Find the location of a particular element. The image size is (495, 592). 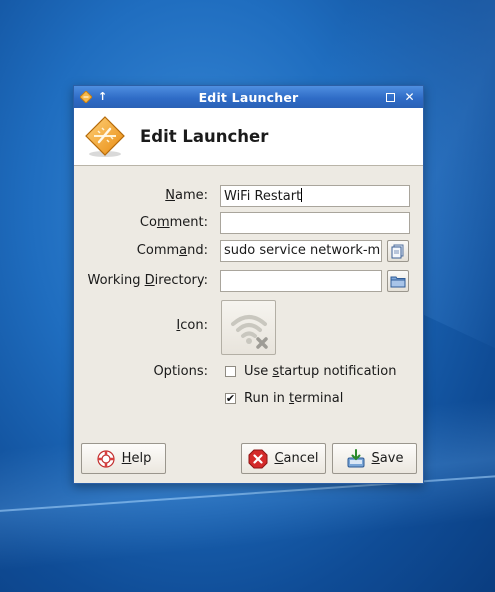

cancel-button: Cancel is located at coordinates (283, 458).